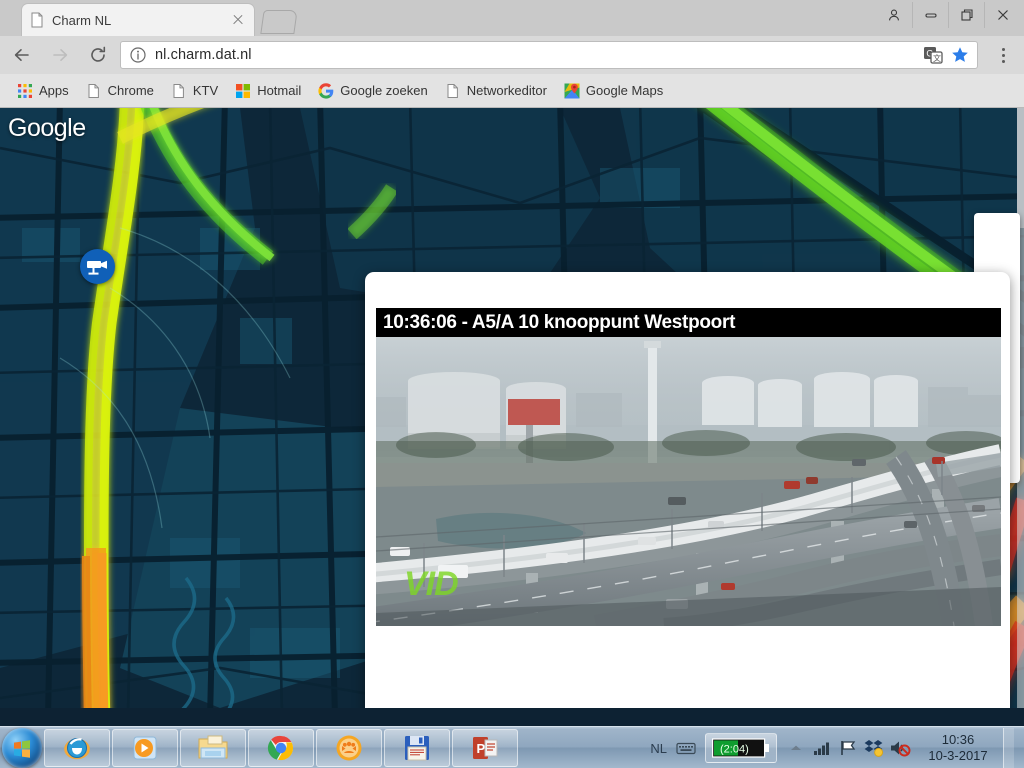  Describe the element at coordinates (539, 55) in the screenshot. I see `url-text: nl.charm.dat.nl` at that location.